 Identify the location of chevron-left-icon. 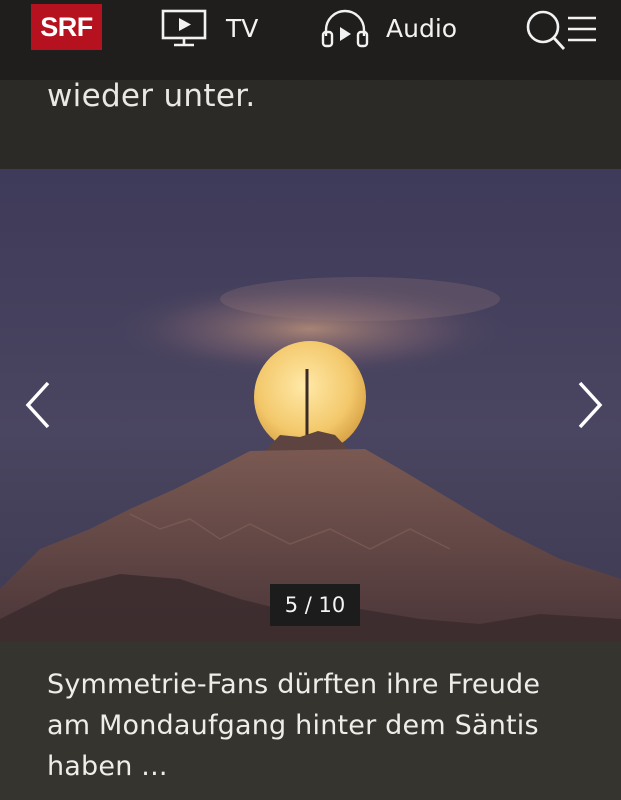
(40, 408).